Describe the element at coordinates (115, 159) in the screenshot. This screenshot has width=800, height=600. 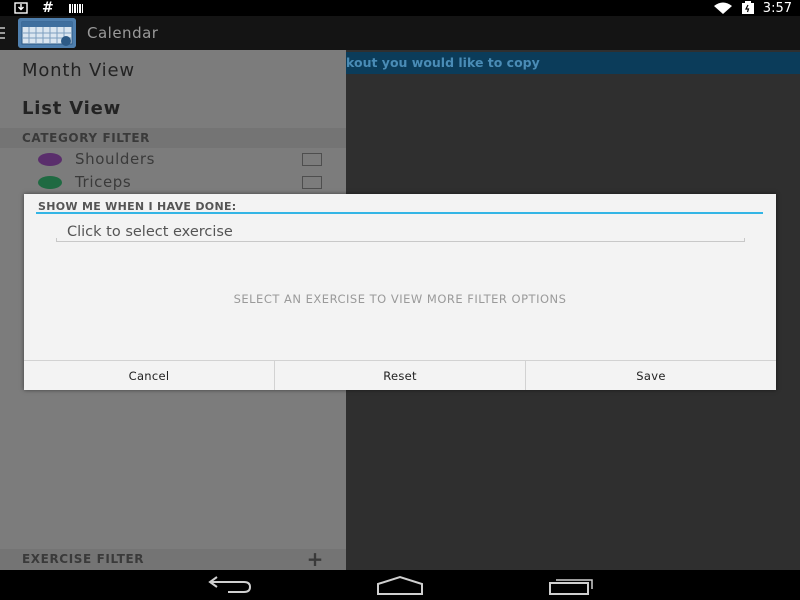
I see `category-label: Shoulders` at that location.